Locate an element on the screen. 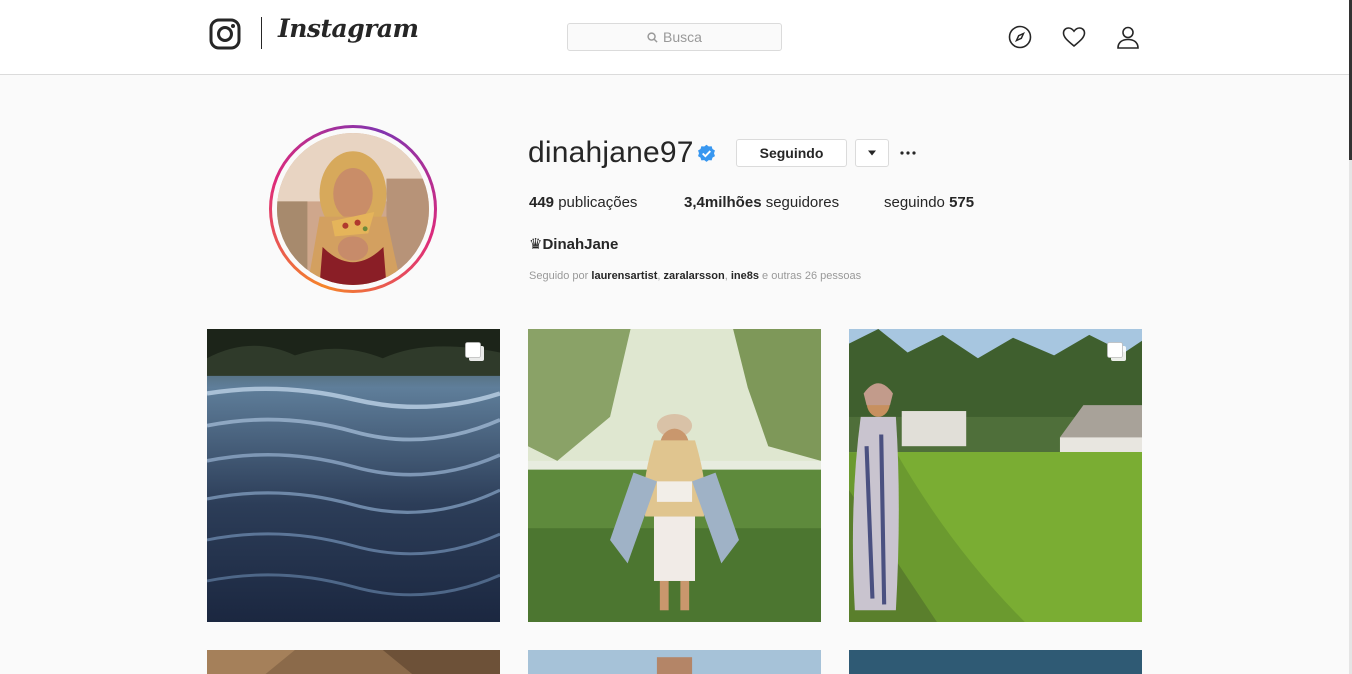 The image size is (1352, 674). search-input: Busca is located at coordinates (674, 37).